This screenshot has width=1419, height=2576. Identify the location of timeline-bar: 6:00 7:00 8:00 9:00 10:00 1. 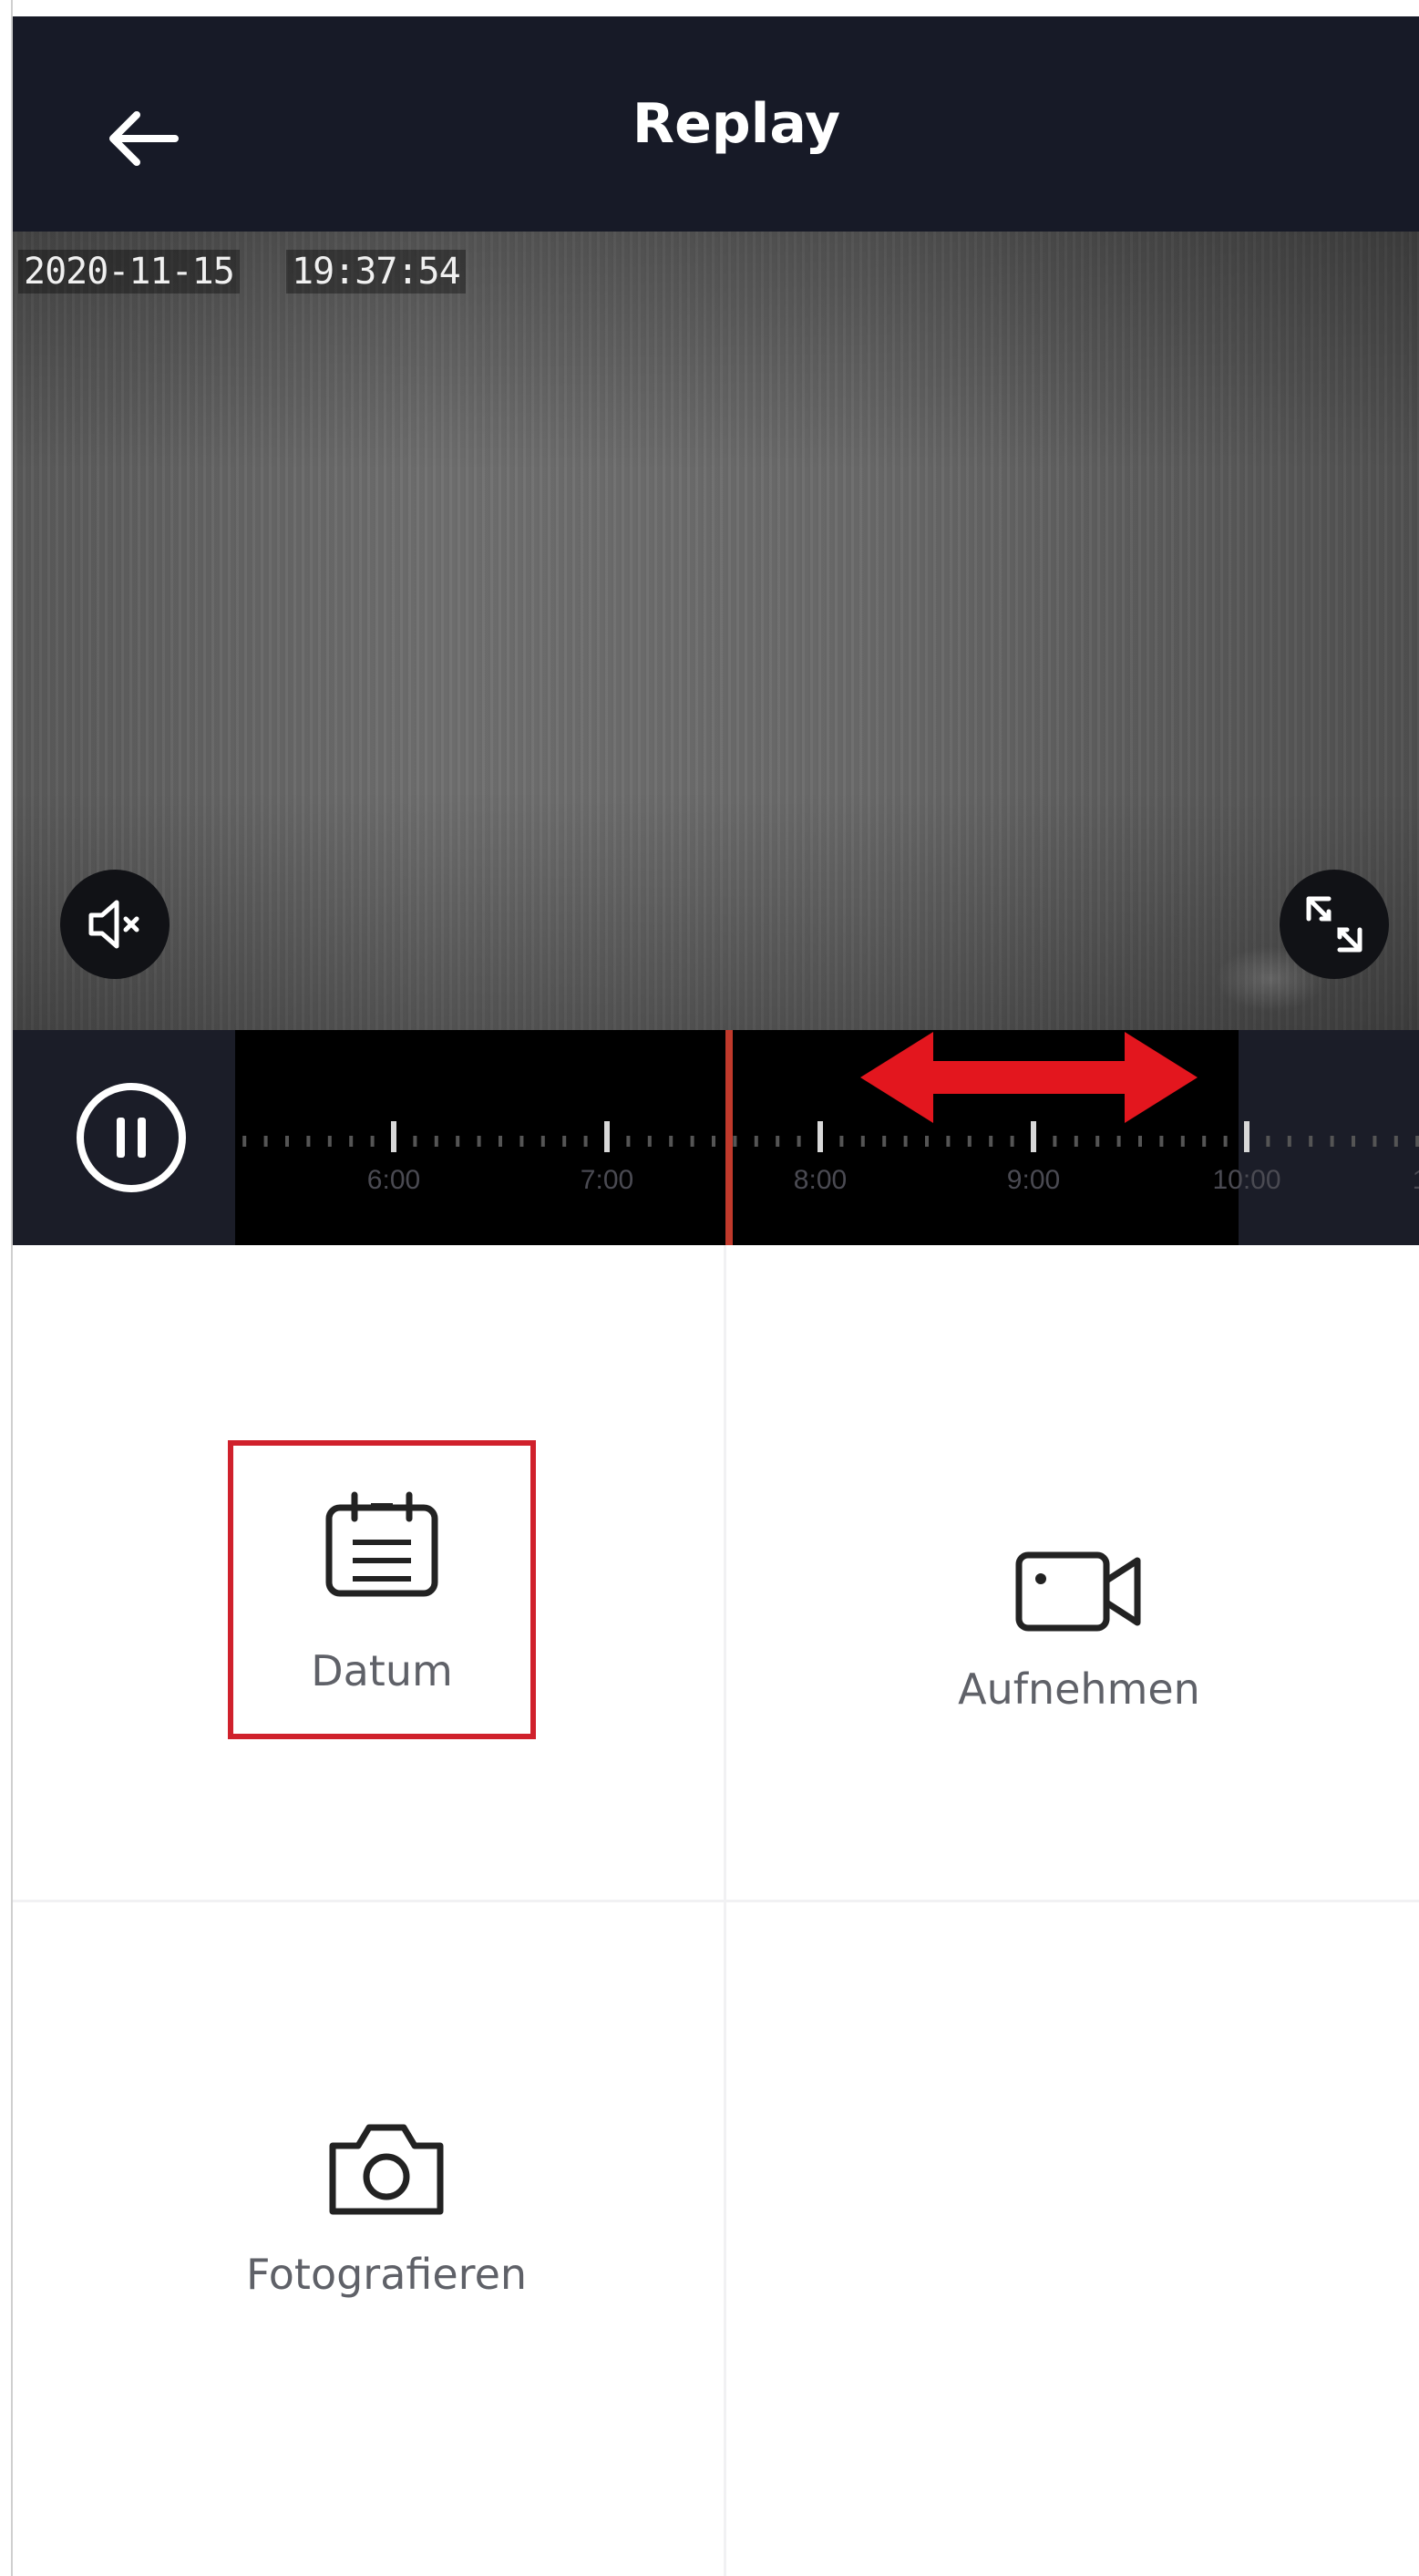
(716, 1137).